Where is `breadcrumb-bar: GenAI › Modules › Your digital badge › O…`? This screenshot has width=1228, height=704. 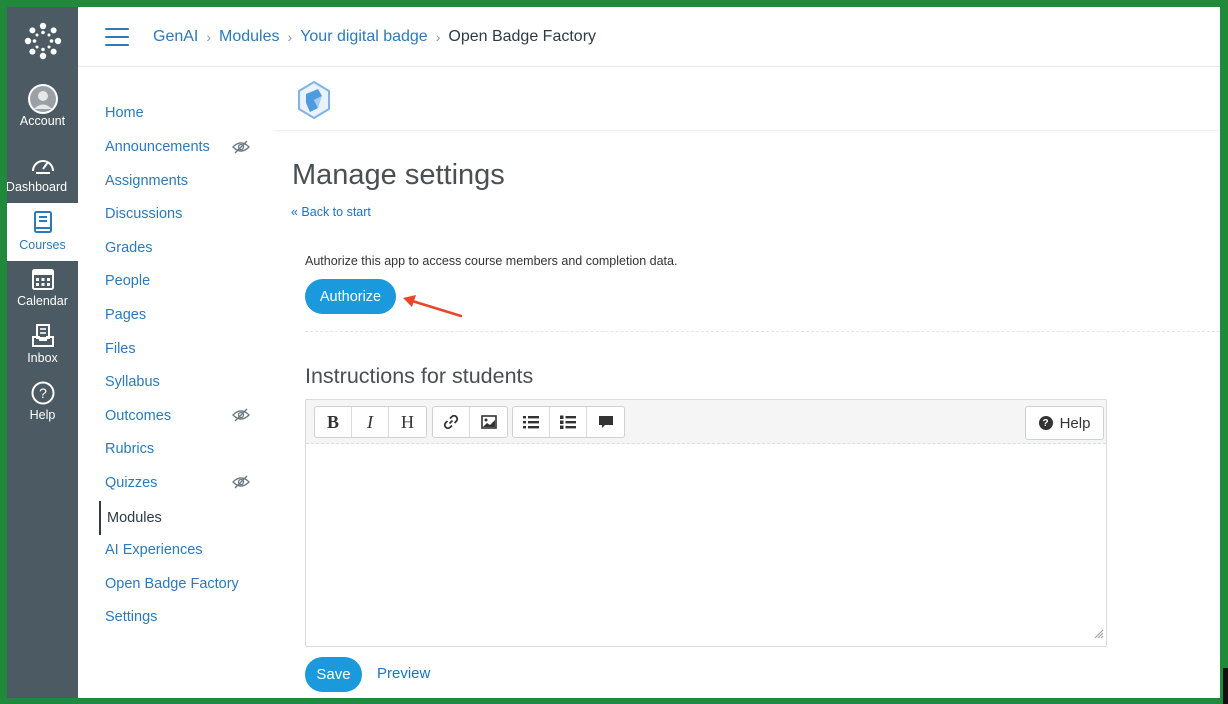
breadcrumb-bar: GenAI › Modules › Your digital badge › O… is located at coordinates (649, 37).